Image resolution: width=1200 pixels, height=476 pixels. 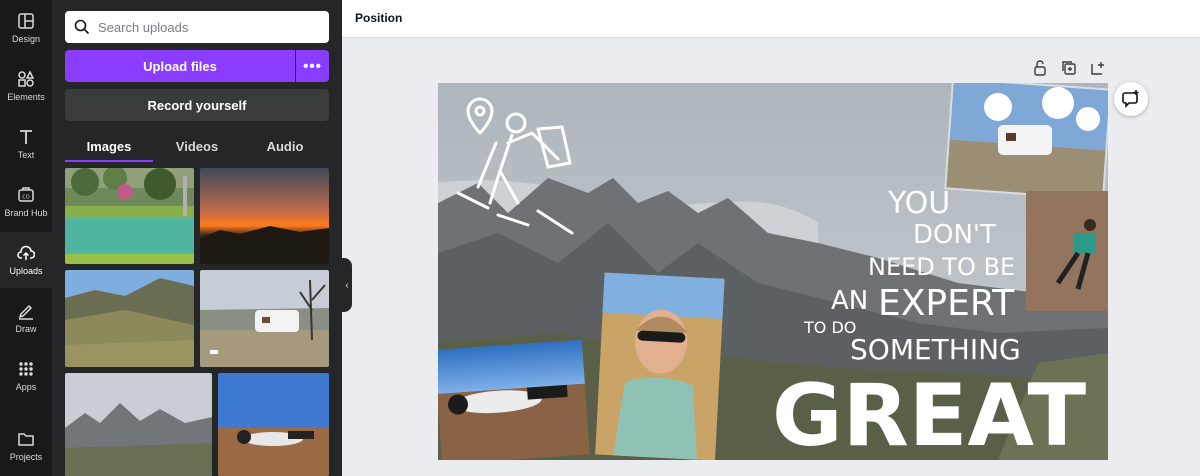 What do you see at coordinates (26, 439) in the screenshot?
I see `folder-icon` at bounding box center [26, 439].